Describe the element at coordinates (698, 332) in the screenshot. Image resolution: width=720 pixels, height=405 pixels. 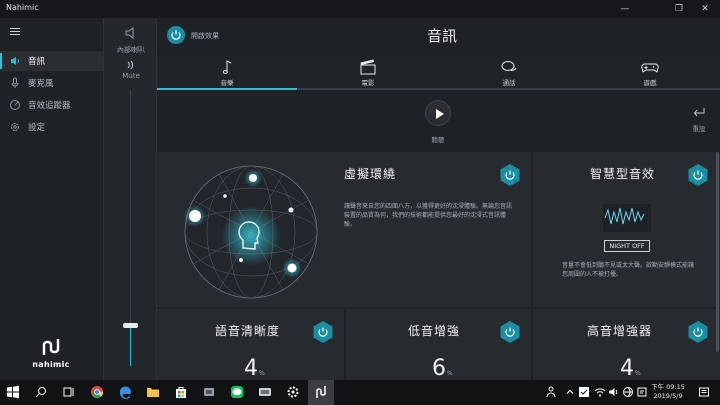
I see `treble-power-button` at that location.